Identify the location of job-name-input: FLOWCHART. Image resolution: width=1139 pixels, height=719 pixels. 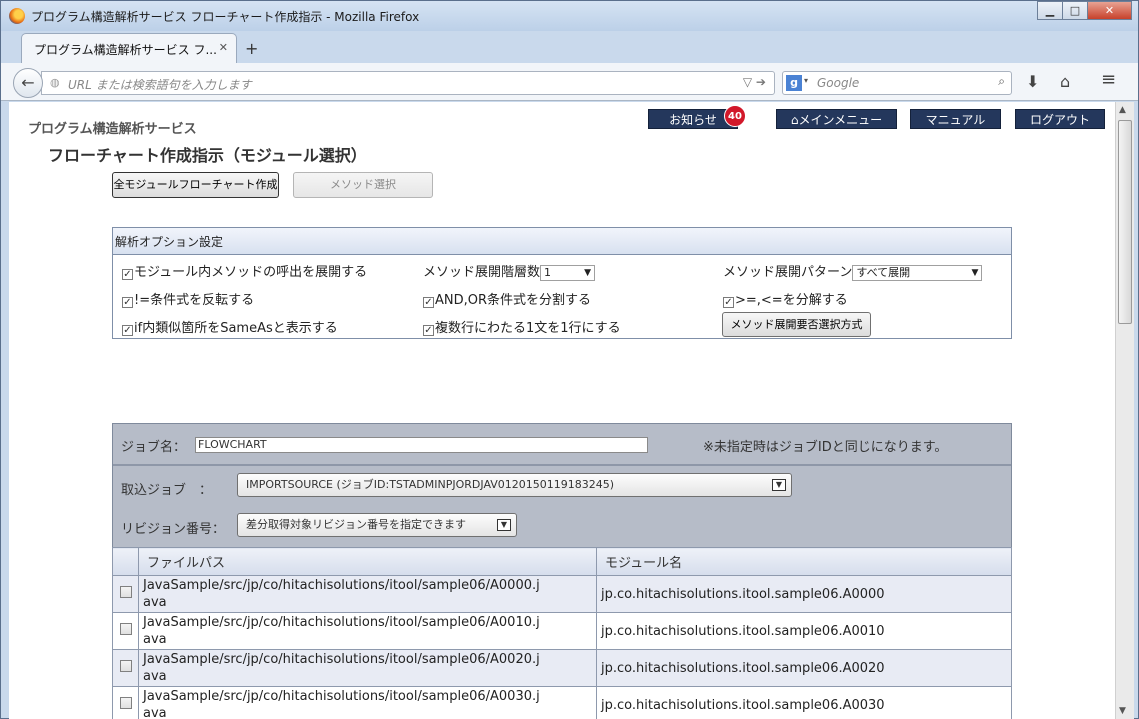
(421, 445).